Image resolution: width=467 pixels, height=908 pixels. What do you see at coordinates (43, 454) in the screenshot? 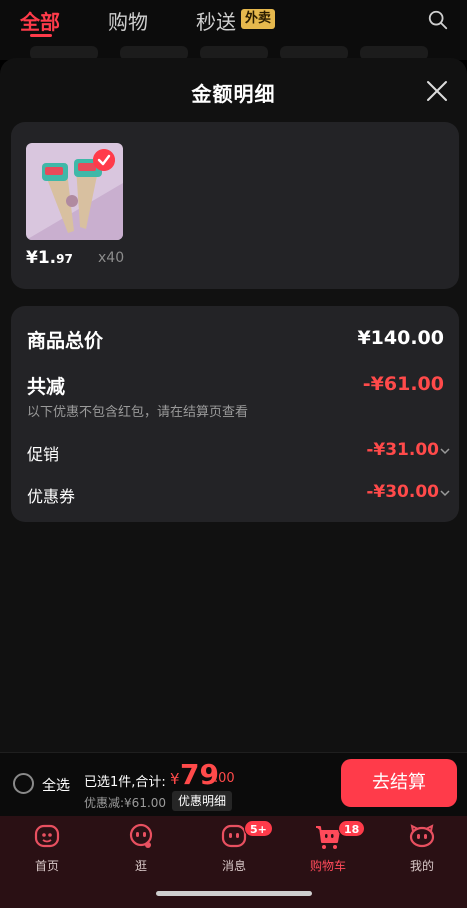
I see `promo-label: 促销` at bounding box center [43, 454].